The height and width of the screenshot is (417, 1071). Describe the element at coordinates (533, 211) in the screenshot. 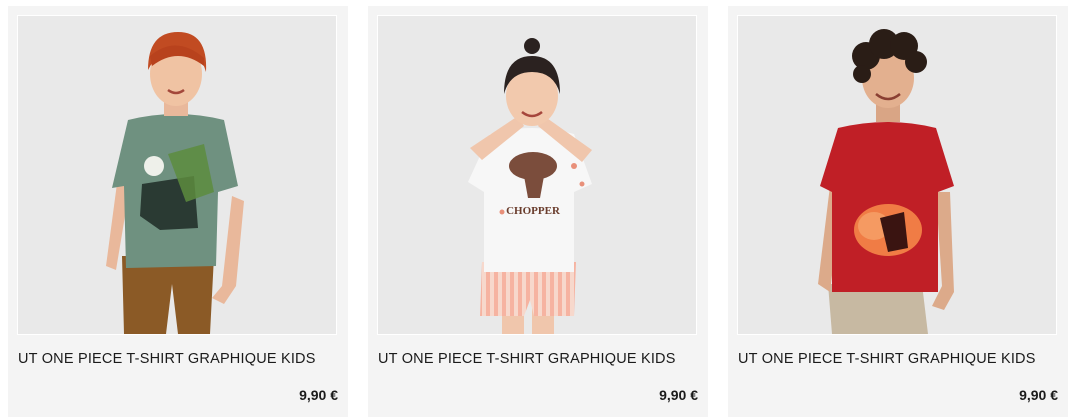

I see `shirt-graphic-text: CHOPPER` at that location.